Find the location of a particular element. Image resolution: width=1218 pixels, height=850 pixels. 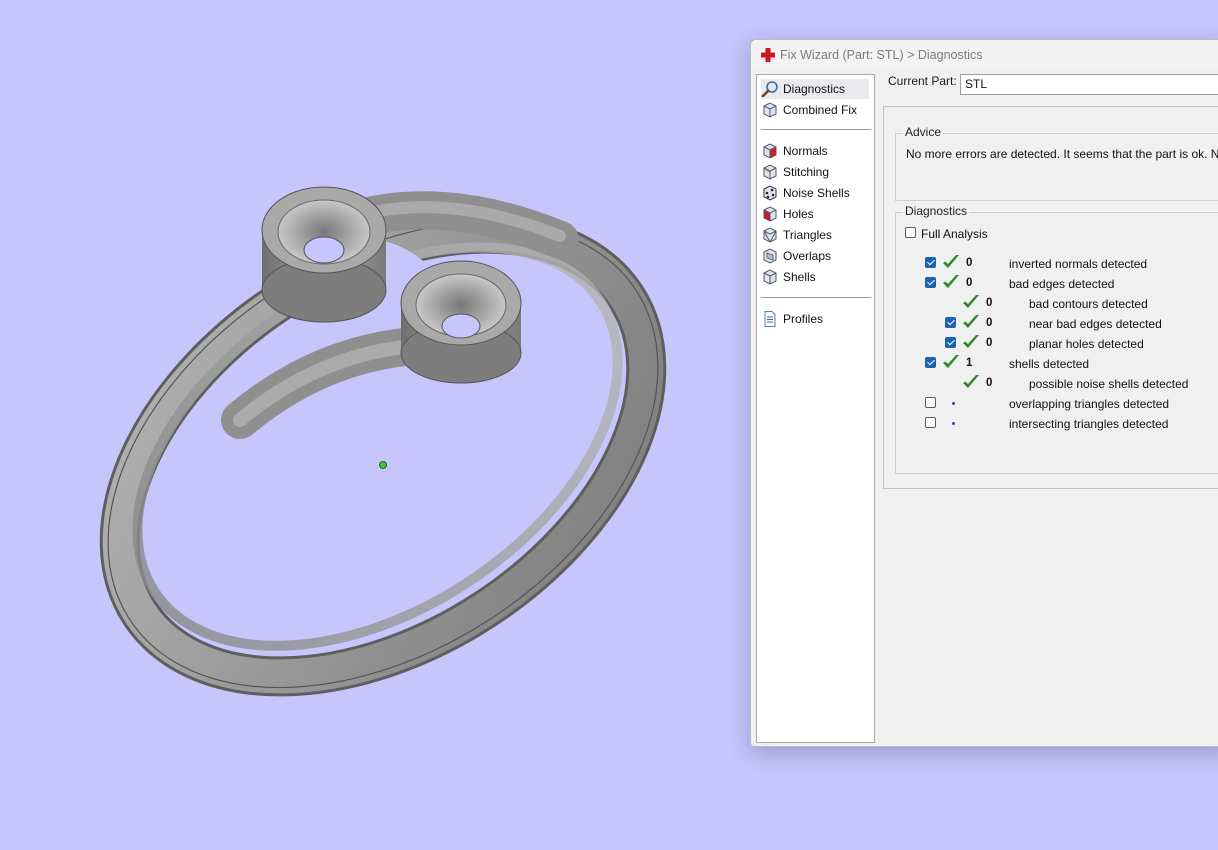

nav-item-combined-fix: Combined Fix is located at coordinates (815, 110).